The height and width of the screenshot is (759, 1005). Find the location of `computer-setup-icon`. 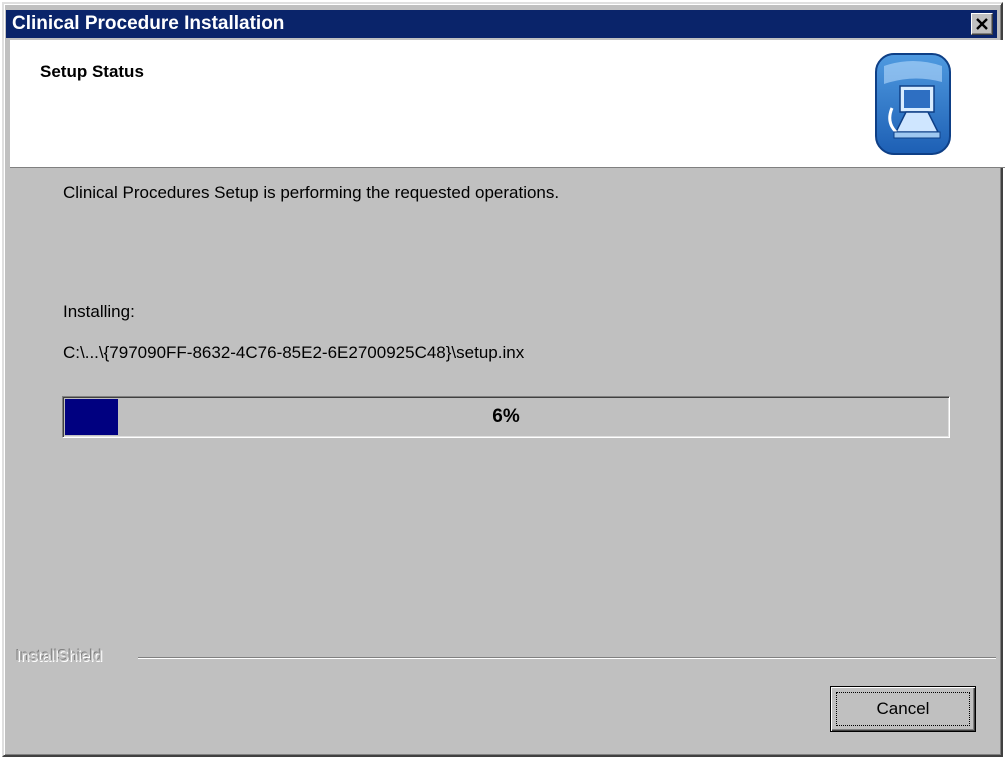

computer-setup-icon is located at coordinates (913, 104).